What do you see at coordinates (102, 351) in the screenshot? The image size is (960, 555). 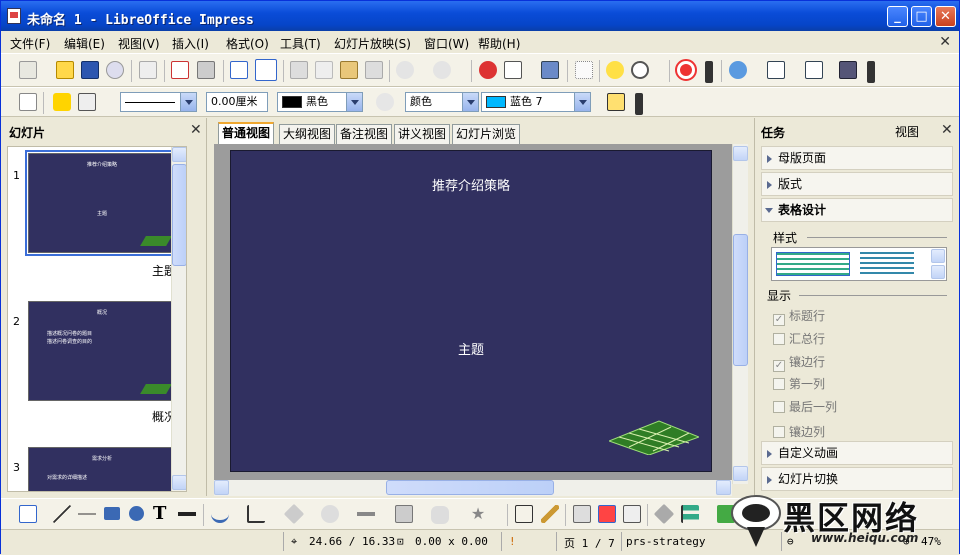 I see `slide-thumbnail-2: 概况 描述概况问卷的题目 描述问卷调查的目的` at bounding box center [102, 351].